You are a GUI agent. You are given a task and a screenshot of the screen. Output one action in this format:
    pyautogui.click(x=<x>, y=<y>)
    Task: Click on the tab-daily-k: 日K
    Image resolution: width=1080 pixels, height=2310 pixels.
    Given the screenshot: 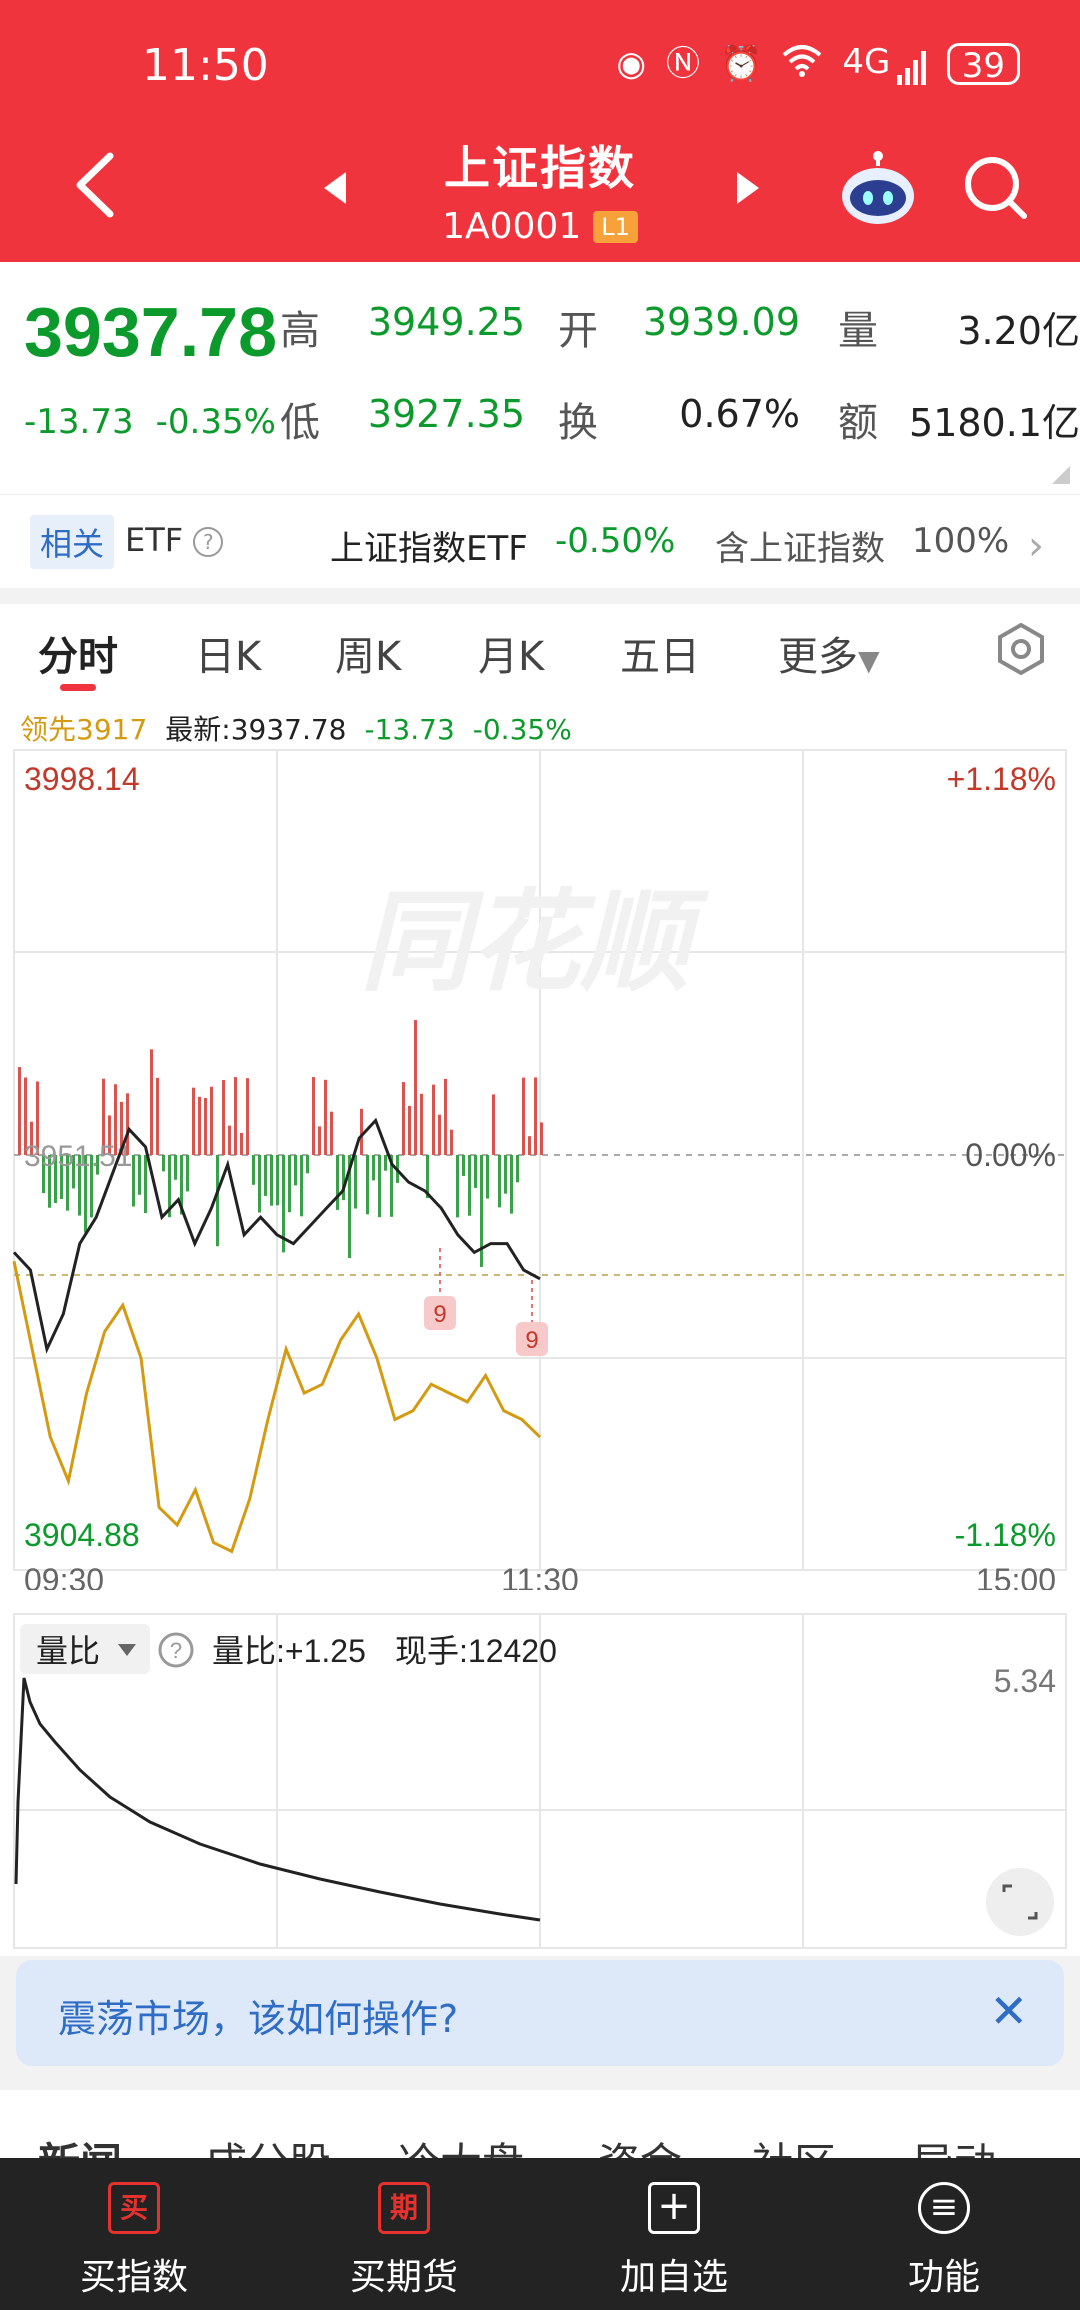 What is the action you would take?
    pyautogui.click(x=228, y=653)
    